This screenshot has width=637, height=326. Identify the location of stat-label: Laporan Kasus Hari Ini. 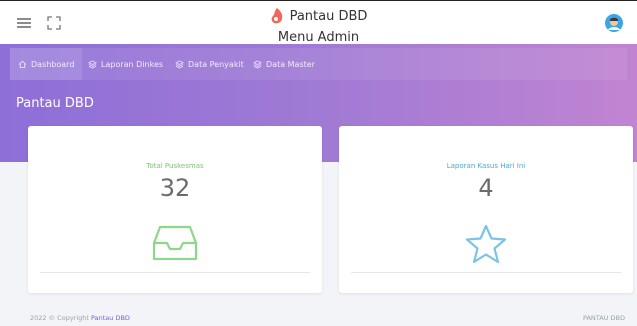
(486, 166).